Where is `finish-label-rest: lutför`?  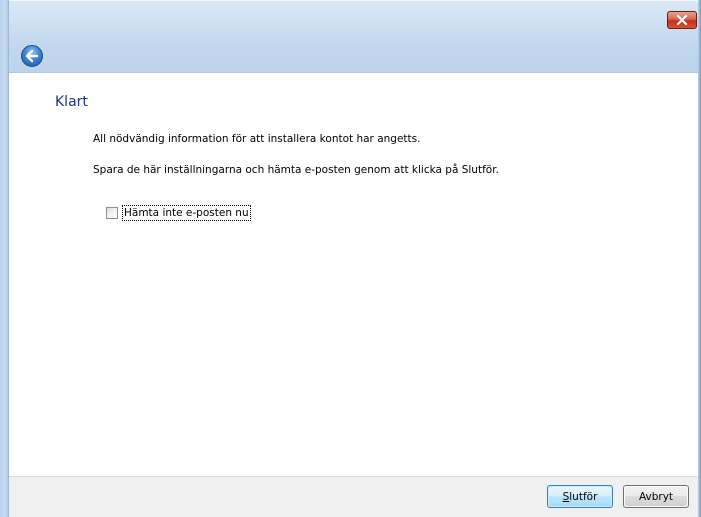 finish-label-rest: lutför is located at coordinates (583, 496).